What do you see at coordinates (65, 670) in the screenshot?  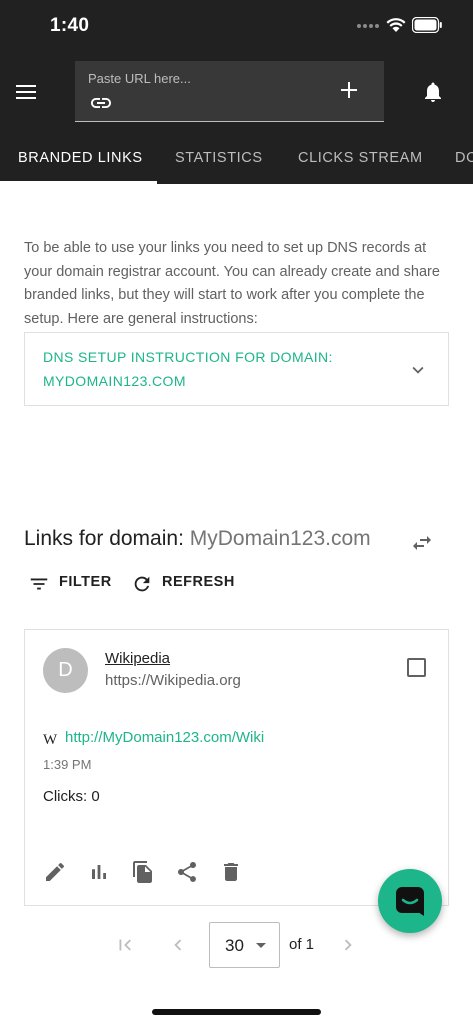 I see `avatar: D` at bounding box center [65, 670].